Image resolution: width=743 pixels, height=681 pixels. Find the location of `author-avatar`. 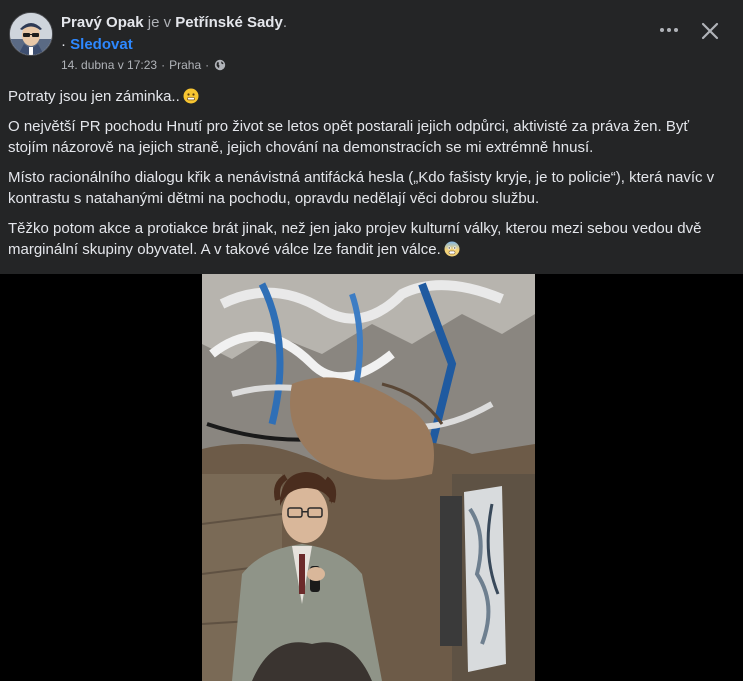

author-avatar is located at coordinates (31, 34).